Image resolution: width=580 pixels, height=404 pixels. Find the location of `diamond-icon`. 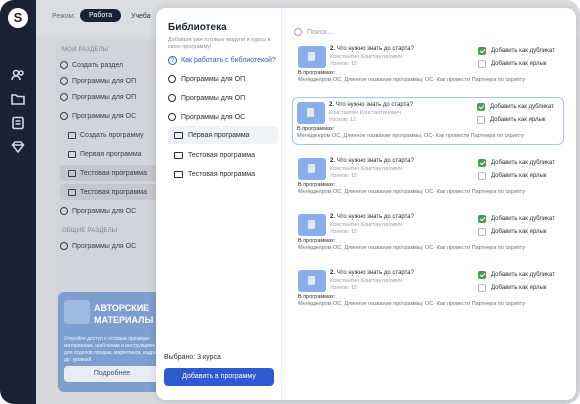

diamond-icon is located at coordinates (18, 147).